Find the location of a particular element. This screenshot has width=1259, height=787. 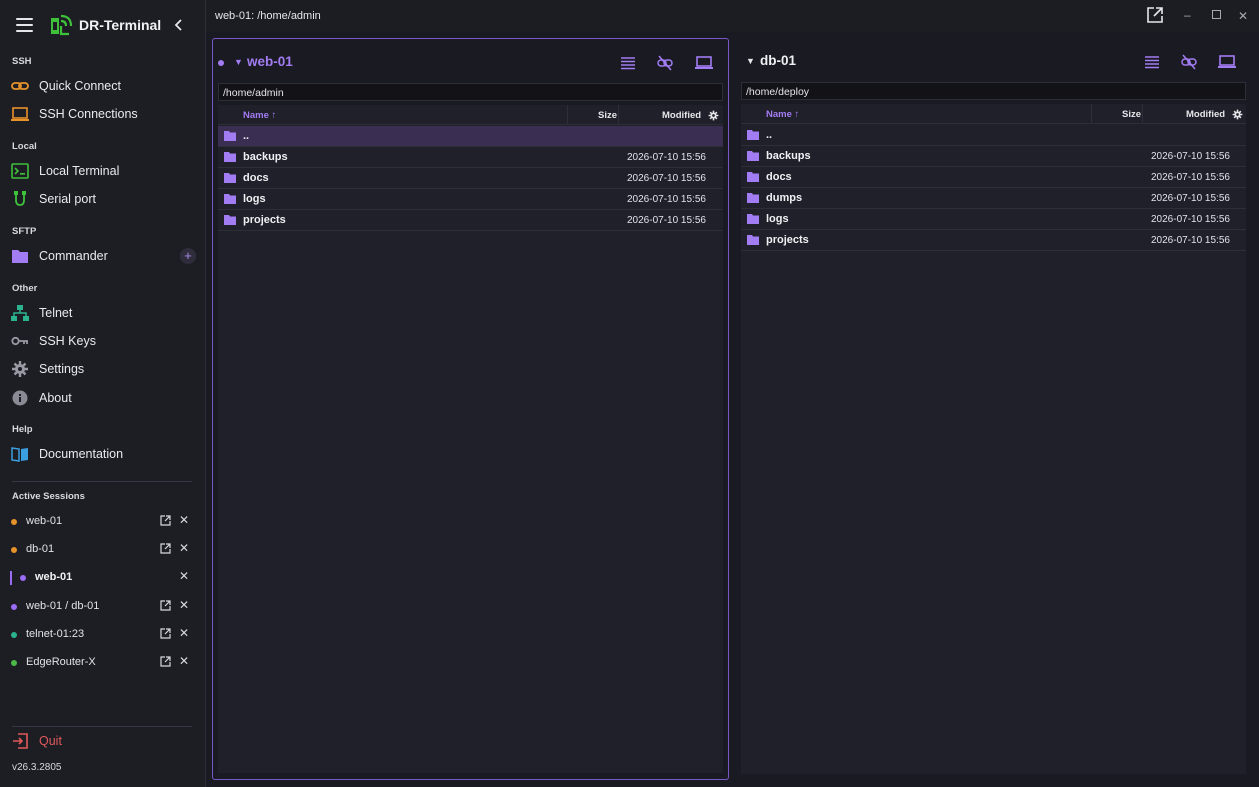

file-name: backups is located at coordinates (788, 156).